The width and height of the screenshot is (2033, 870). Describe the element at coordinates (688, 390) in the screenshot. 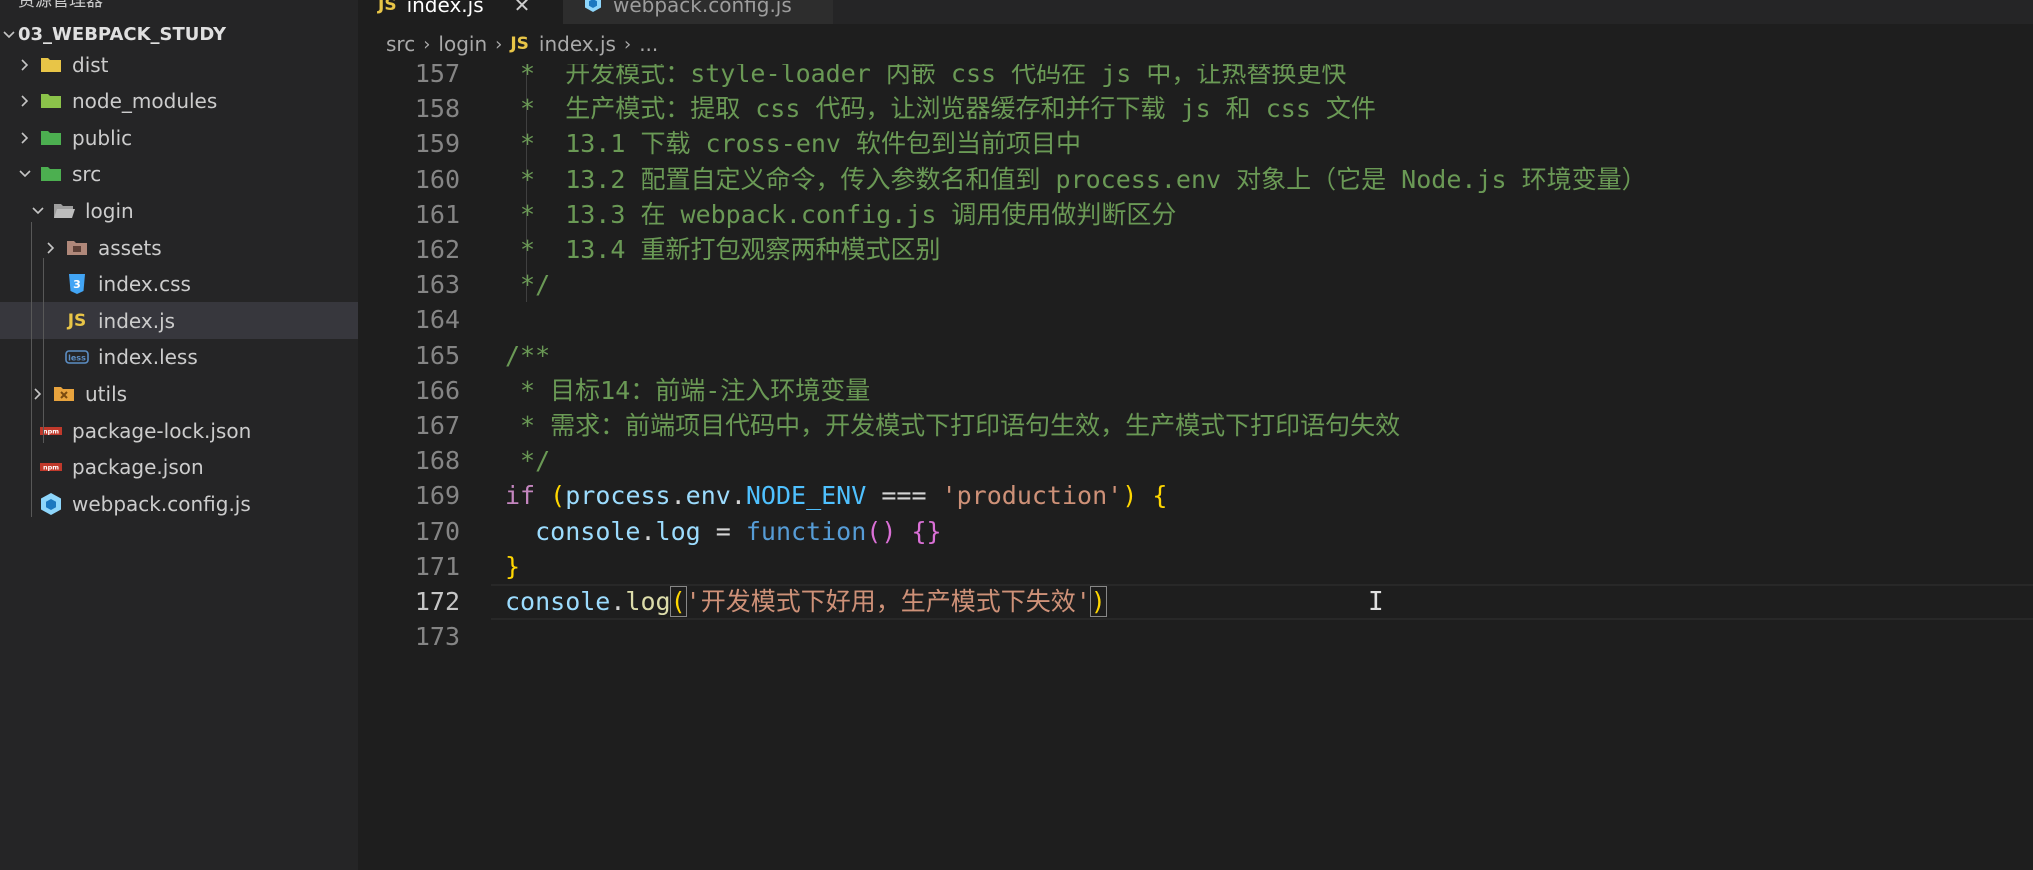

I see `code-token: * 目标14：前端-注入环境变量` at that location.